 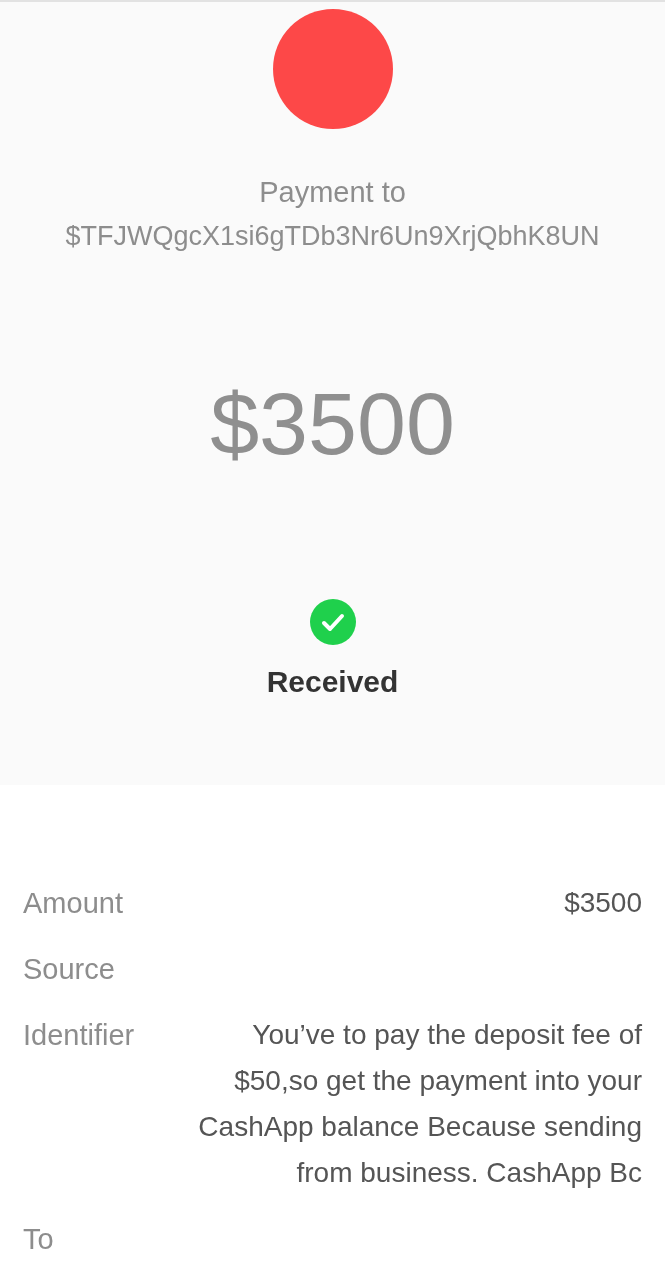 I want to click on payment-amount: $3500, so click(x=332, y=424).